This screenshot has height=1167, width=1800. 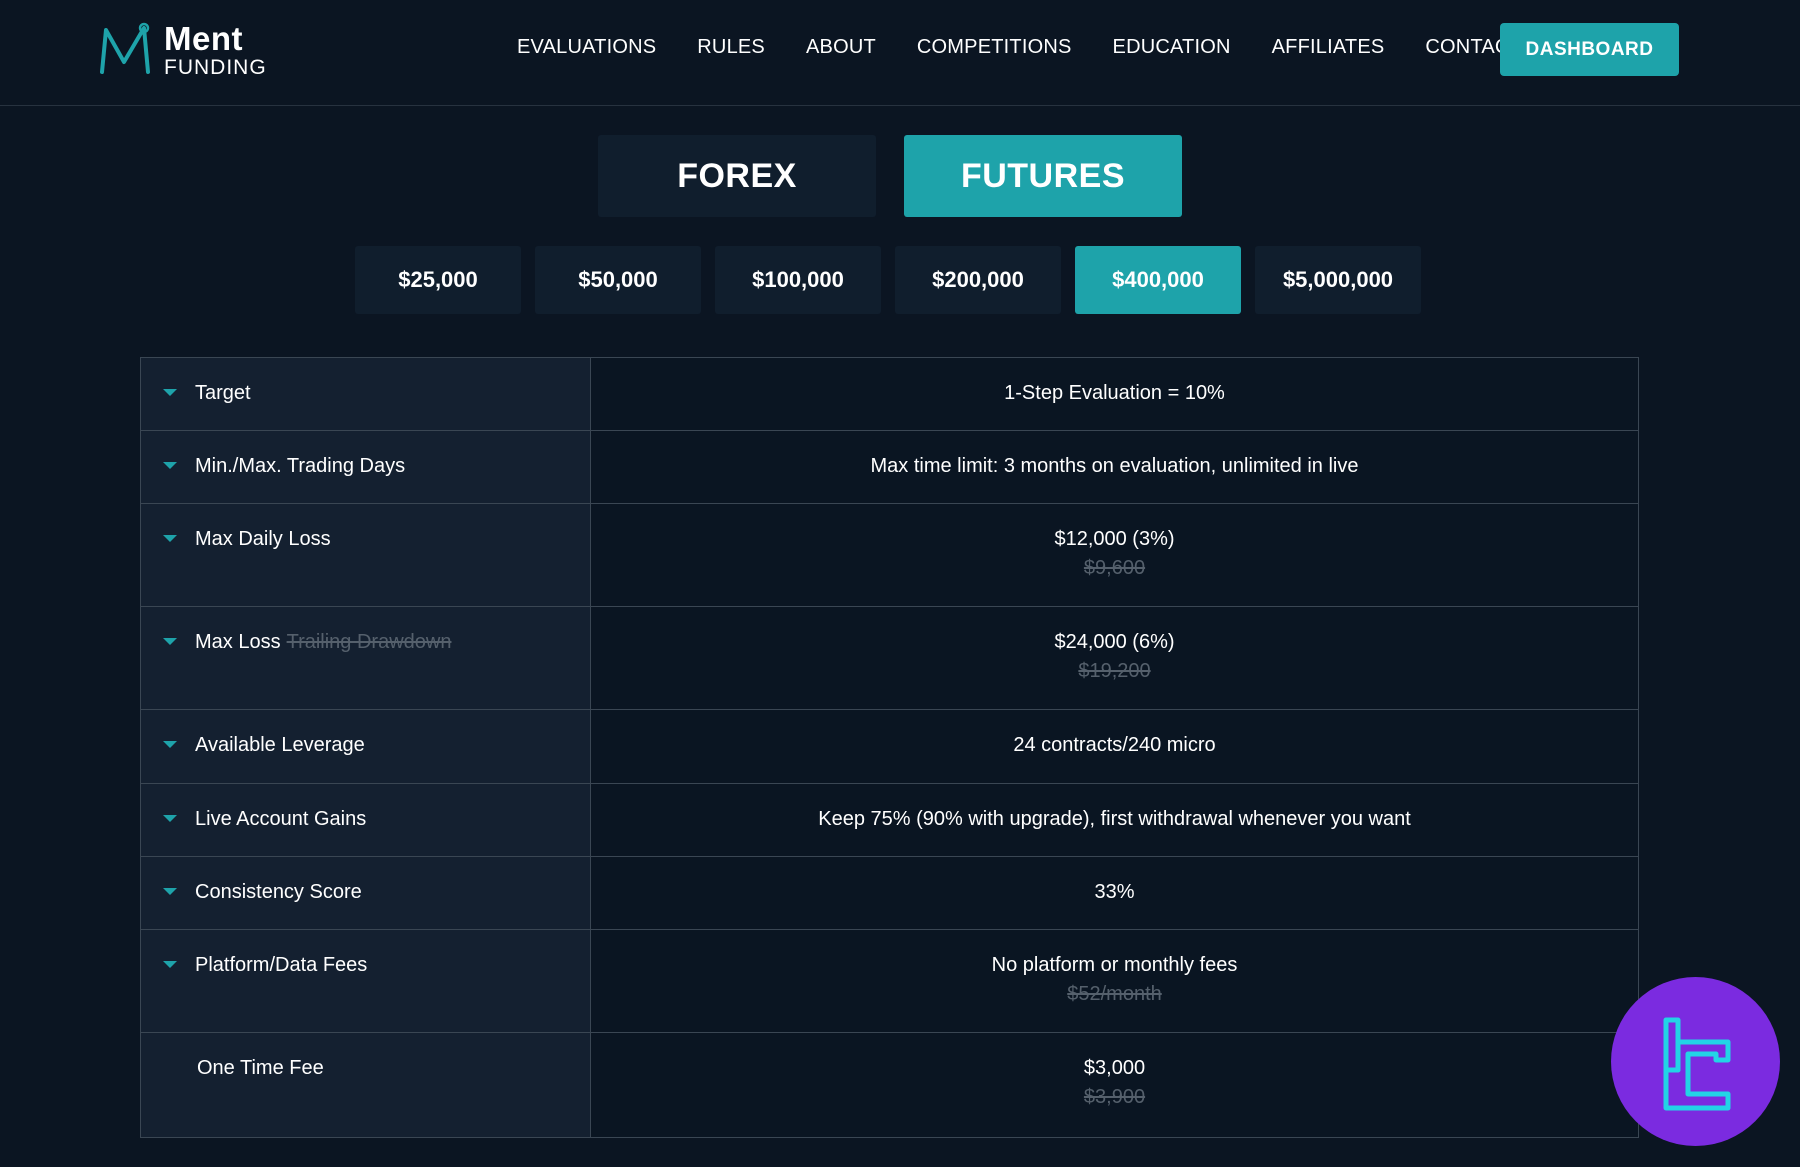 I want to click on table-row: Consistency Score 33%, so click(x=889, y=893).